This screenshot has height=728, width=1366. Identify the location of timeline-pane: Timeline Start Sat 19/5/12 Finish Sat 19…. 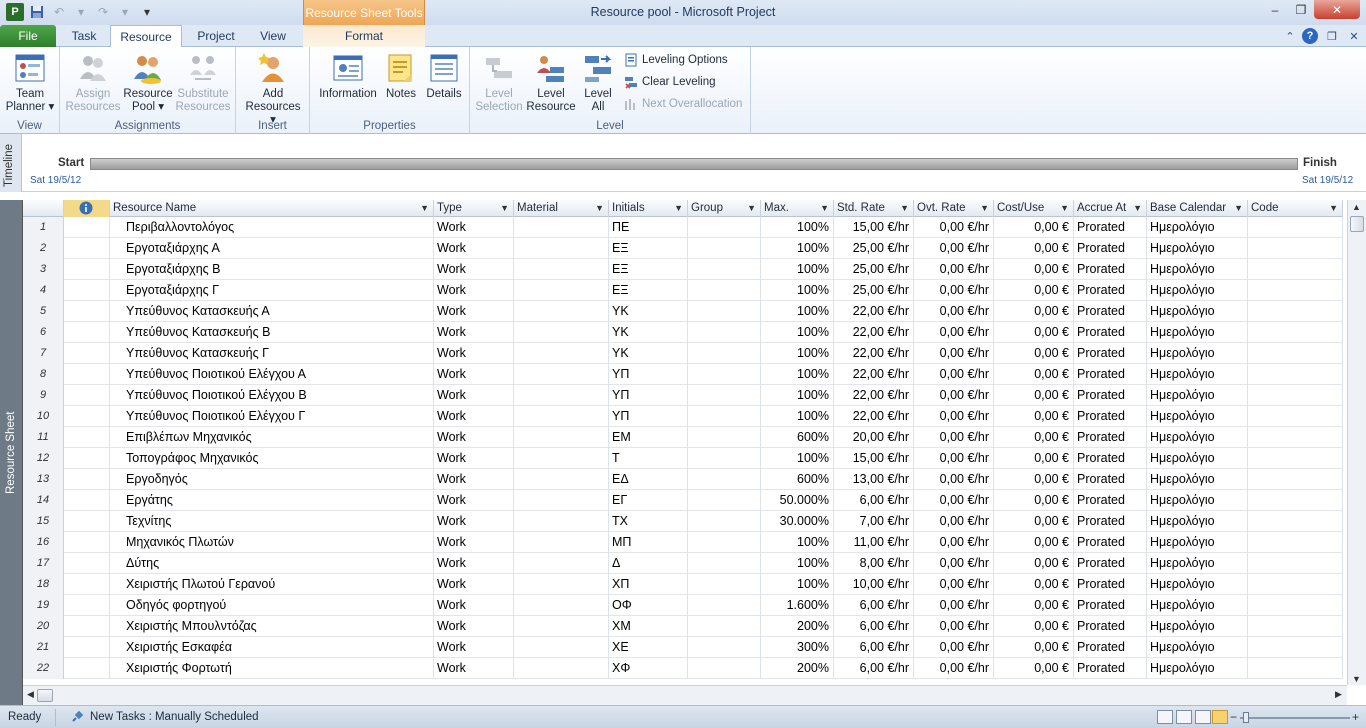
(683, 163).